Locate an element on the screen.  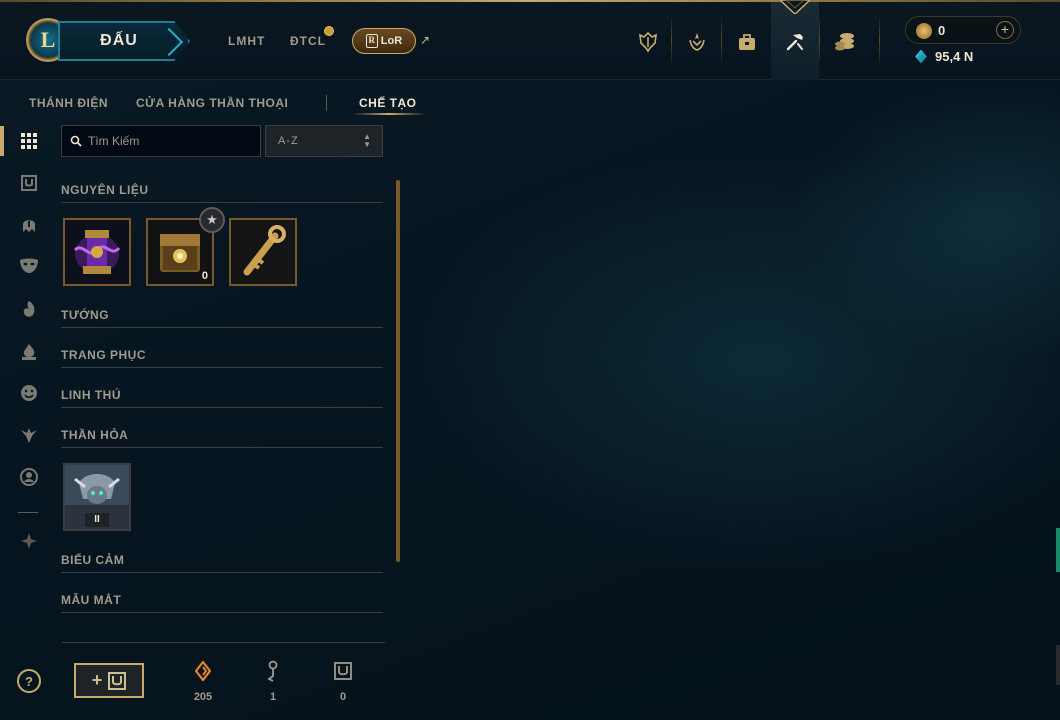
rail-active-indicator is located at coordinates (2, 141).